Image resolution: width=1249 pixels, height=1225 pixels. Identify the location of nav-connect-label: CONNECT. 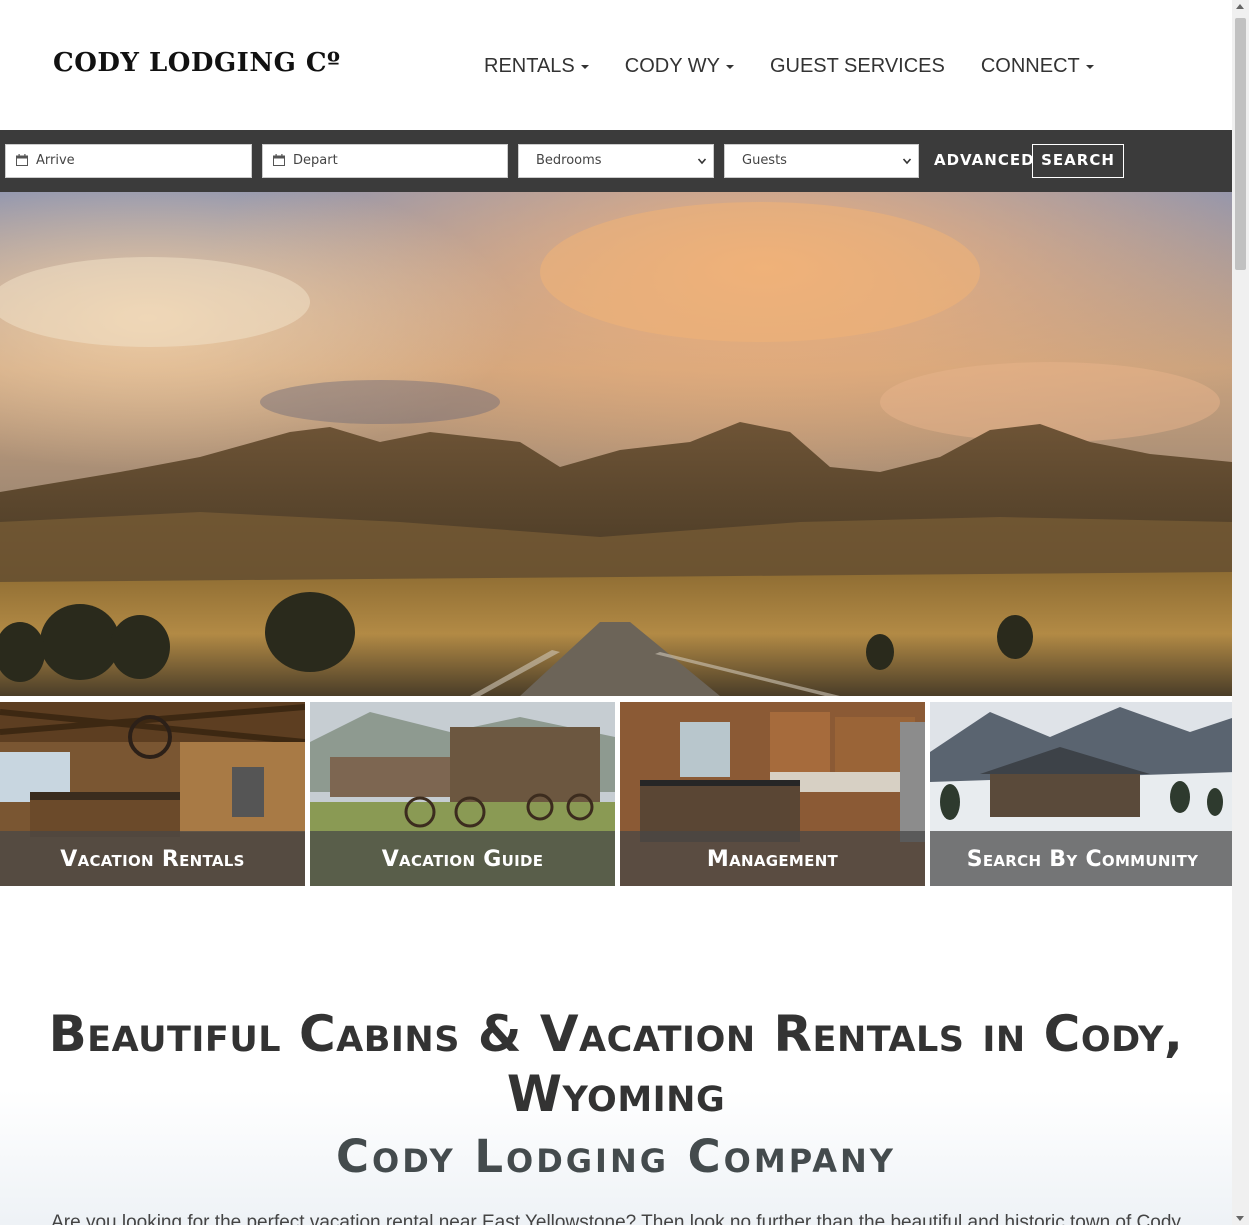
(1030, 66).